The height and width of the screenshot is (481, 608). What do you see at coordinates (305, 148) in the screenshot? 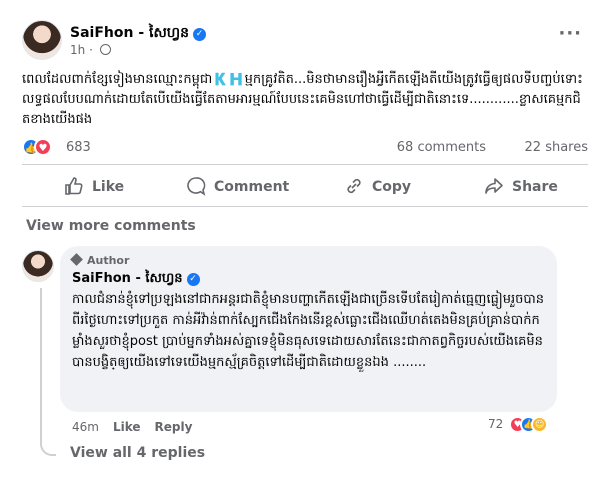
I see `reactions-row: 👍♥ 683 68 comments 22 shares` at bounding box center [305, 148].